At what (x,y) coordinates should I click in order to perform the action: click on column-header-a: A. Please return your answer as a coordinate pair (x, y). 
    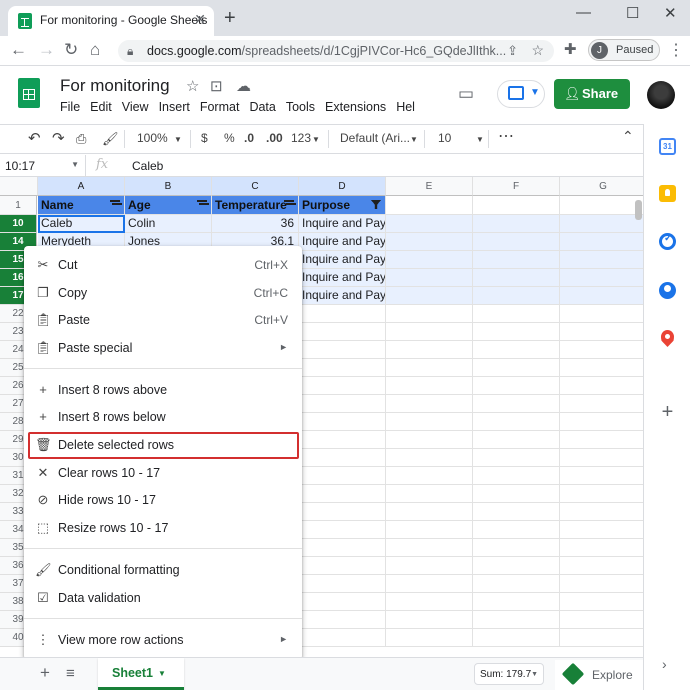
    Looking at the image, I should click on (81, 186).